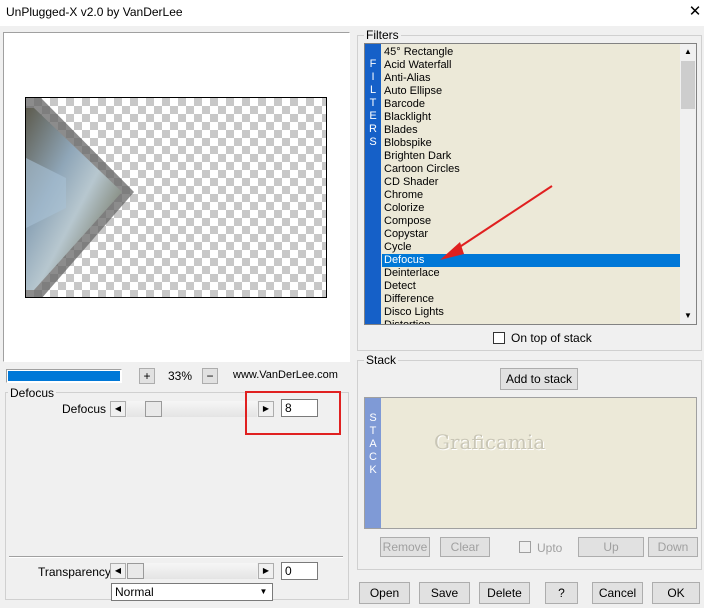  What do you see at coordinates (531, 321) in the screenshot?
I see `filter-item: Distortion` at bounding box center [531, 321].